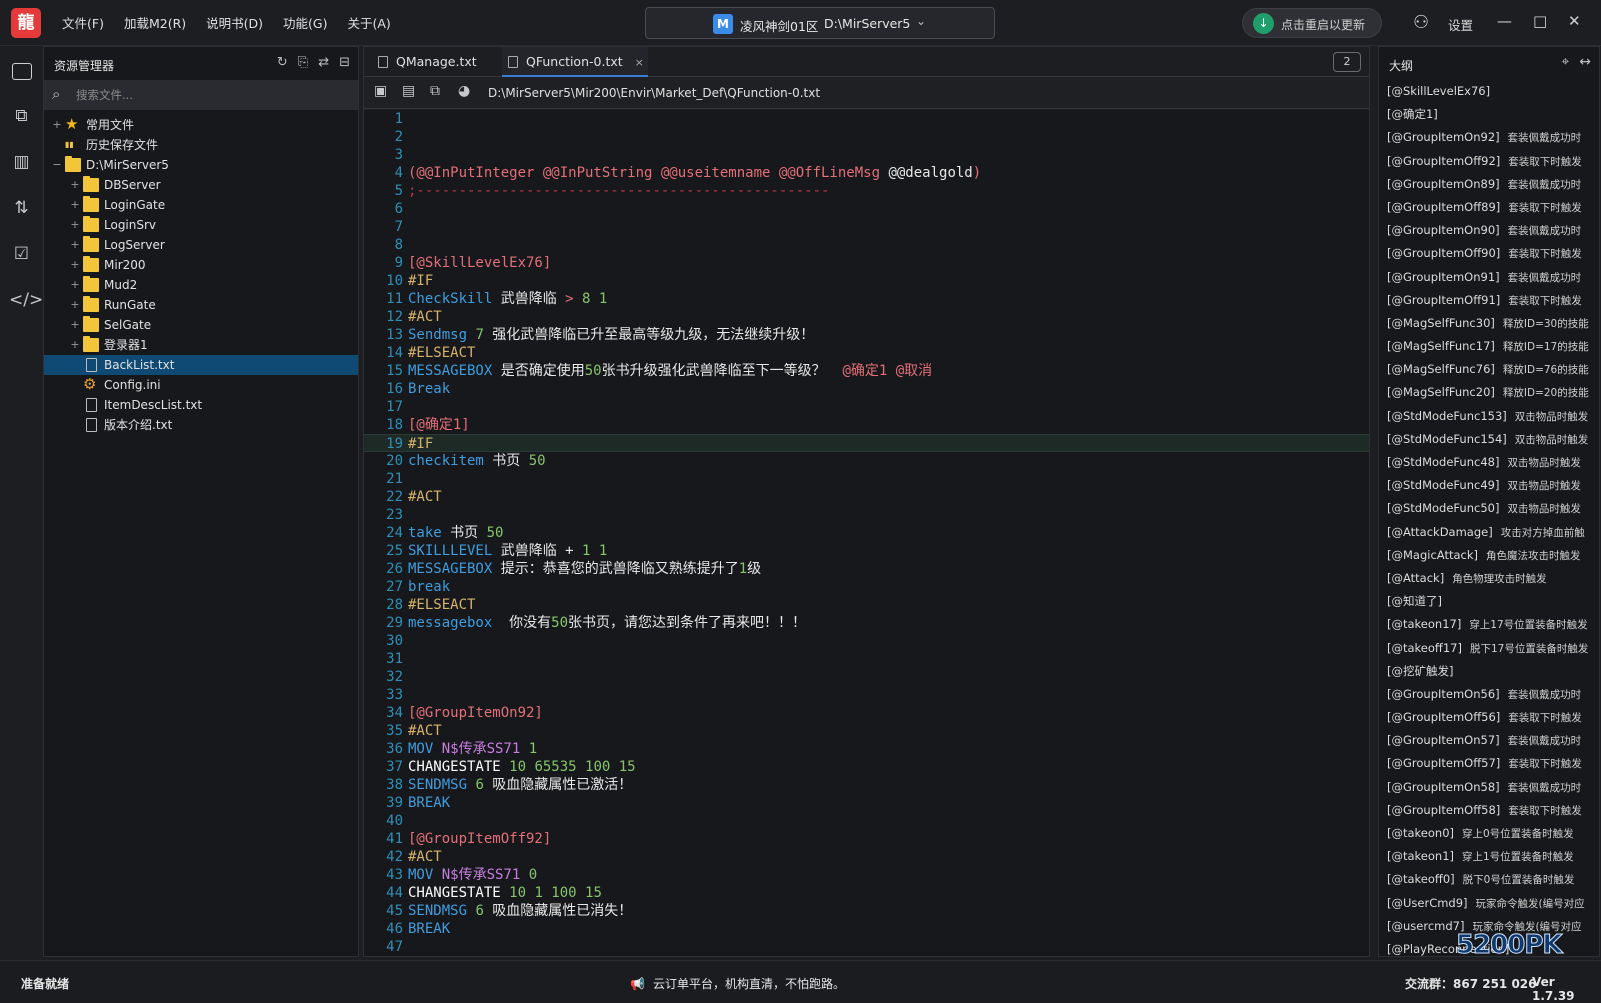 The image size is (1601, 1003). What do you see at coordinates (820, 23) in the screenshot?
I see `server-selector: M 凌风神剑01区 D:\MirServer5 ⌄` at bounding box center [820, 23].